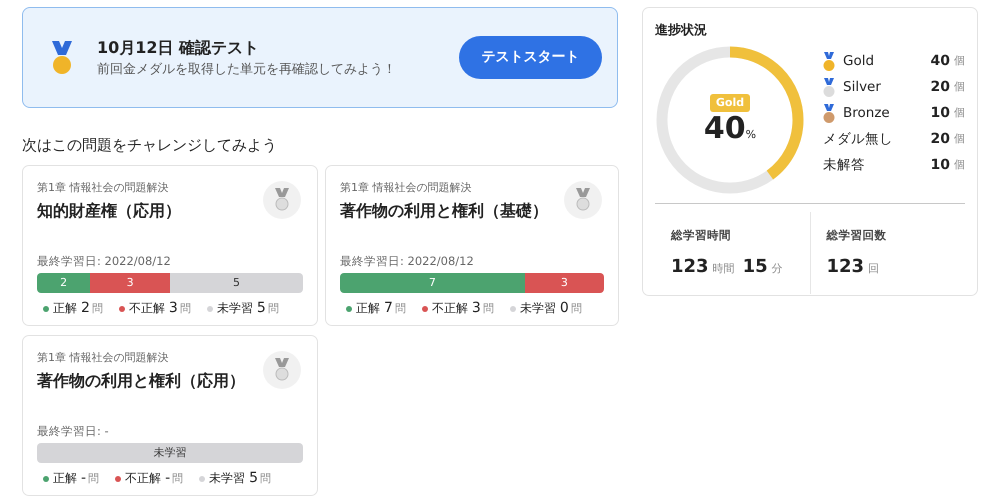 The image size is (1000, 500). What do you see at coordinates (85, 308) in the screenshot?
I see `legend-count: 2` at bounding box center [85, 308].